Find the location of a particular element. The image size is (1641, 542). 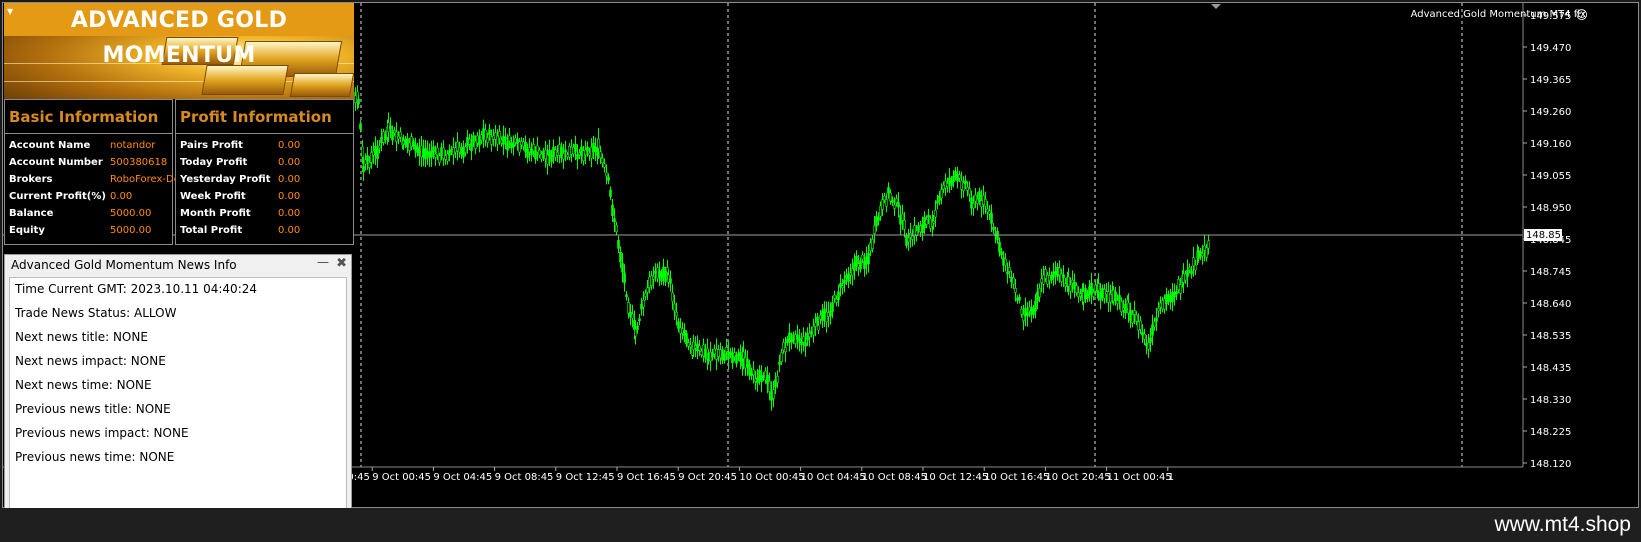

price-tick-label: 148.640 is located at coordinates (1550, 304).